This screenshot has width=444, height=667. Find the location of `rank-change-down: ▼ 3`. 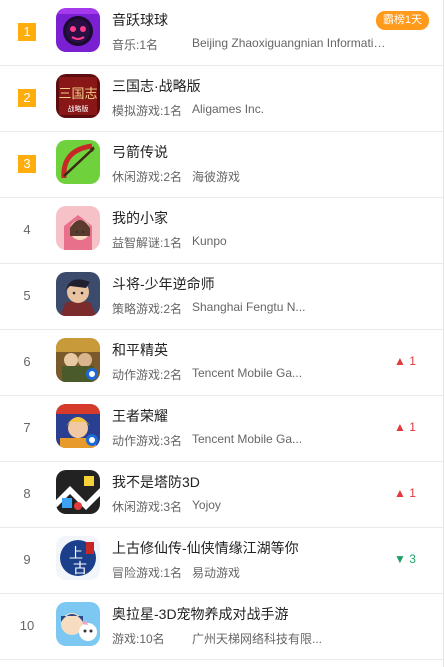

rank-change-down: ▼ 3 is located at coordinates (405, 559).